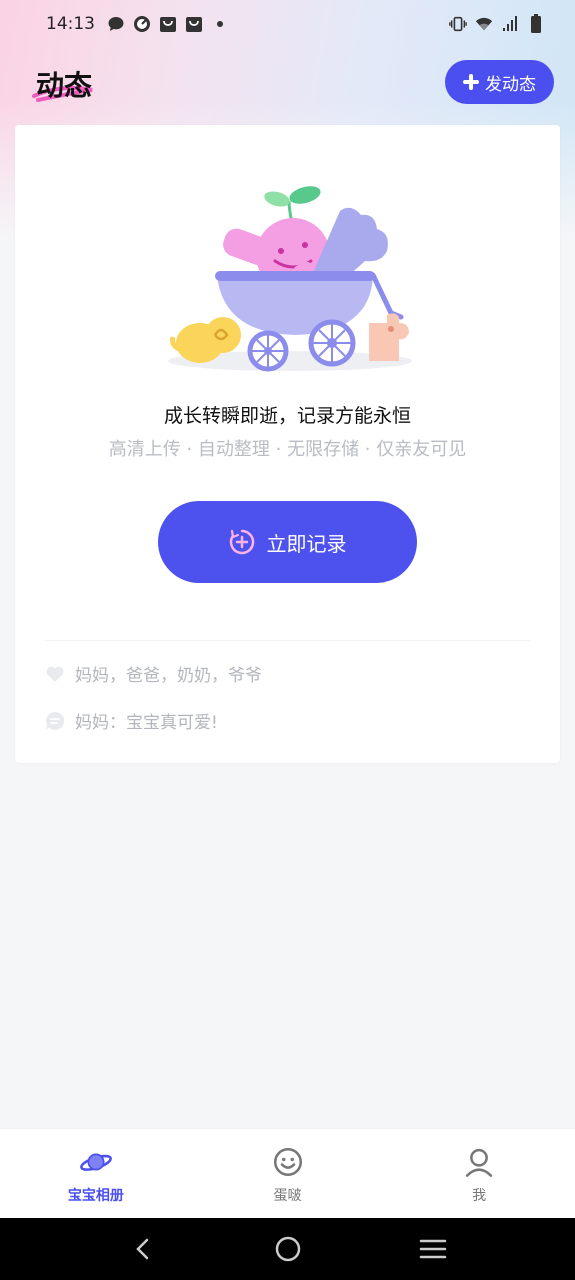 The height and width of the screenshot is (1280, 575). Describe the element at coordinates (95, 1162) in the screenshot. I see `planet-icon` at that location.